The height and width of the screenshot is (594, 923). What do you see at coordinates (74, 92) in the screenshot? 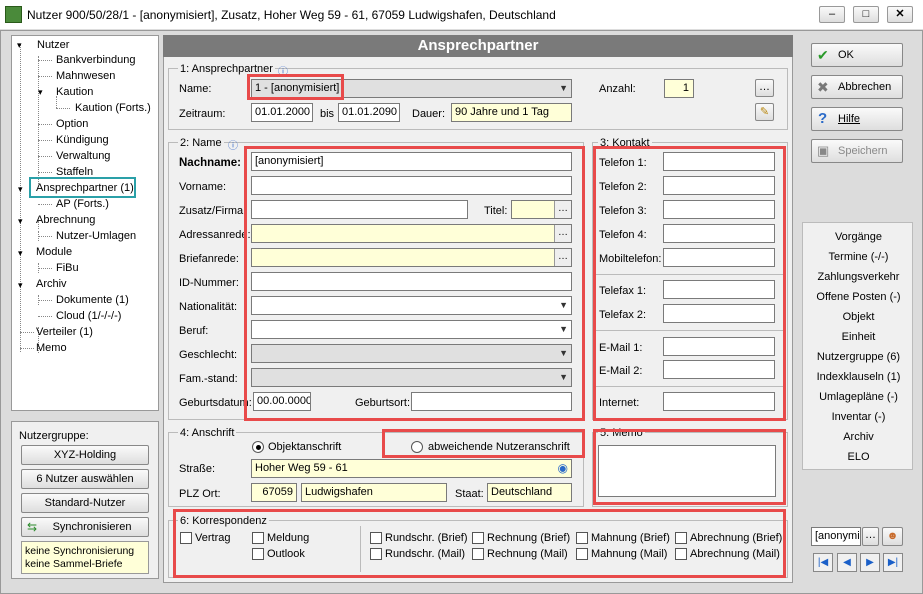
I see `tree-kaution: Kaution` at bounding box center [74, 92].